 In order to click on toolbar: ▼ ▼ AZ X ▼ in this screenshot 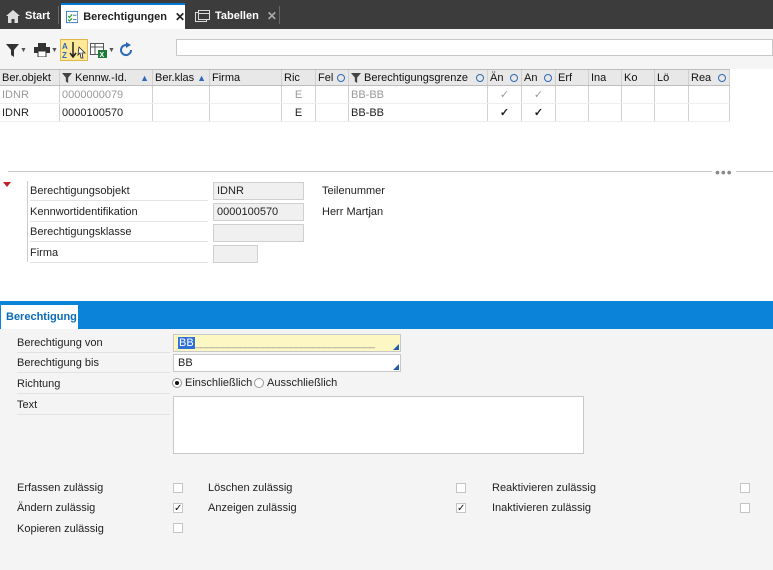, I will do `click(386, 49)`.